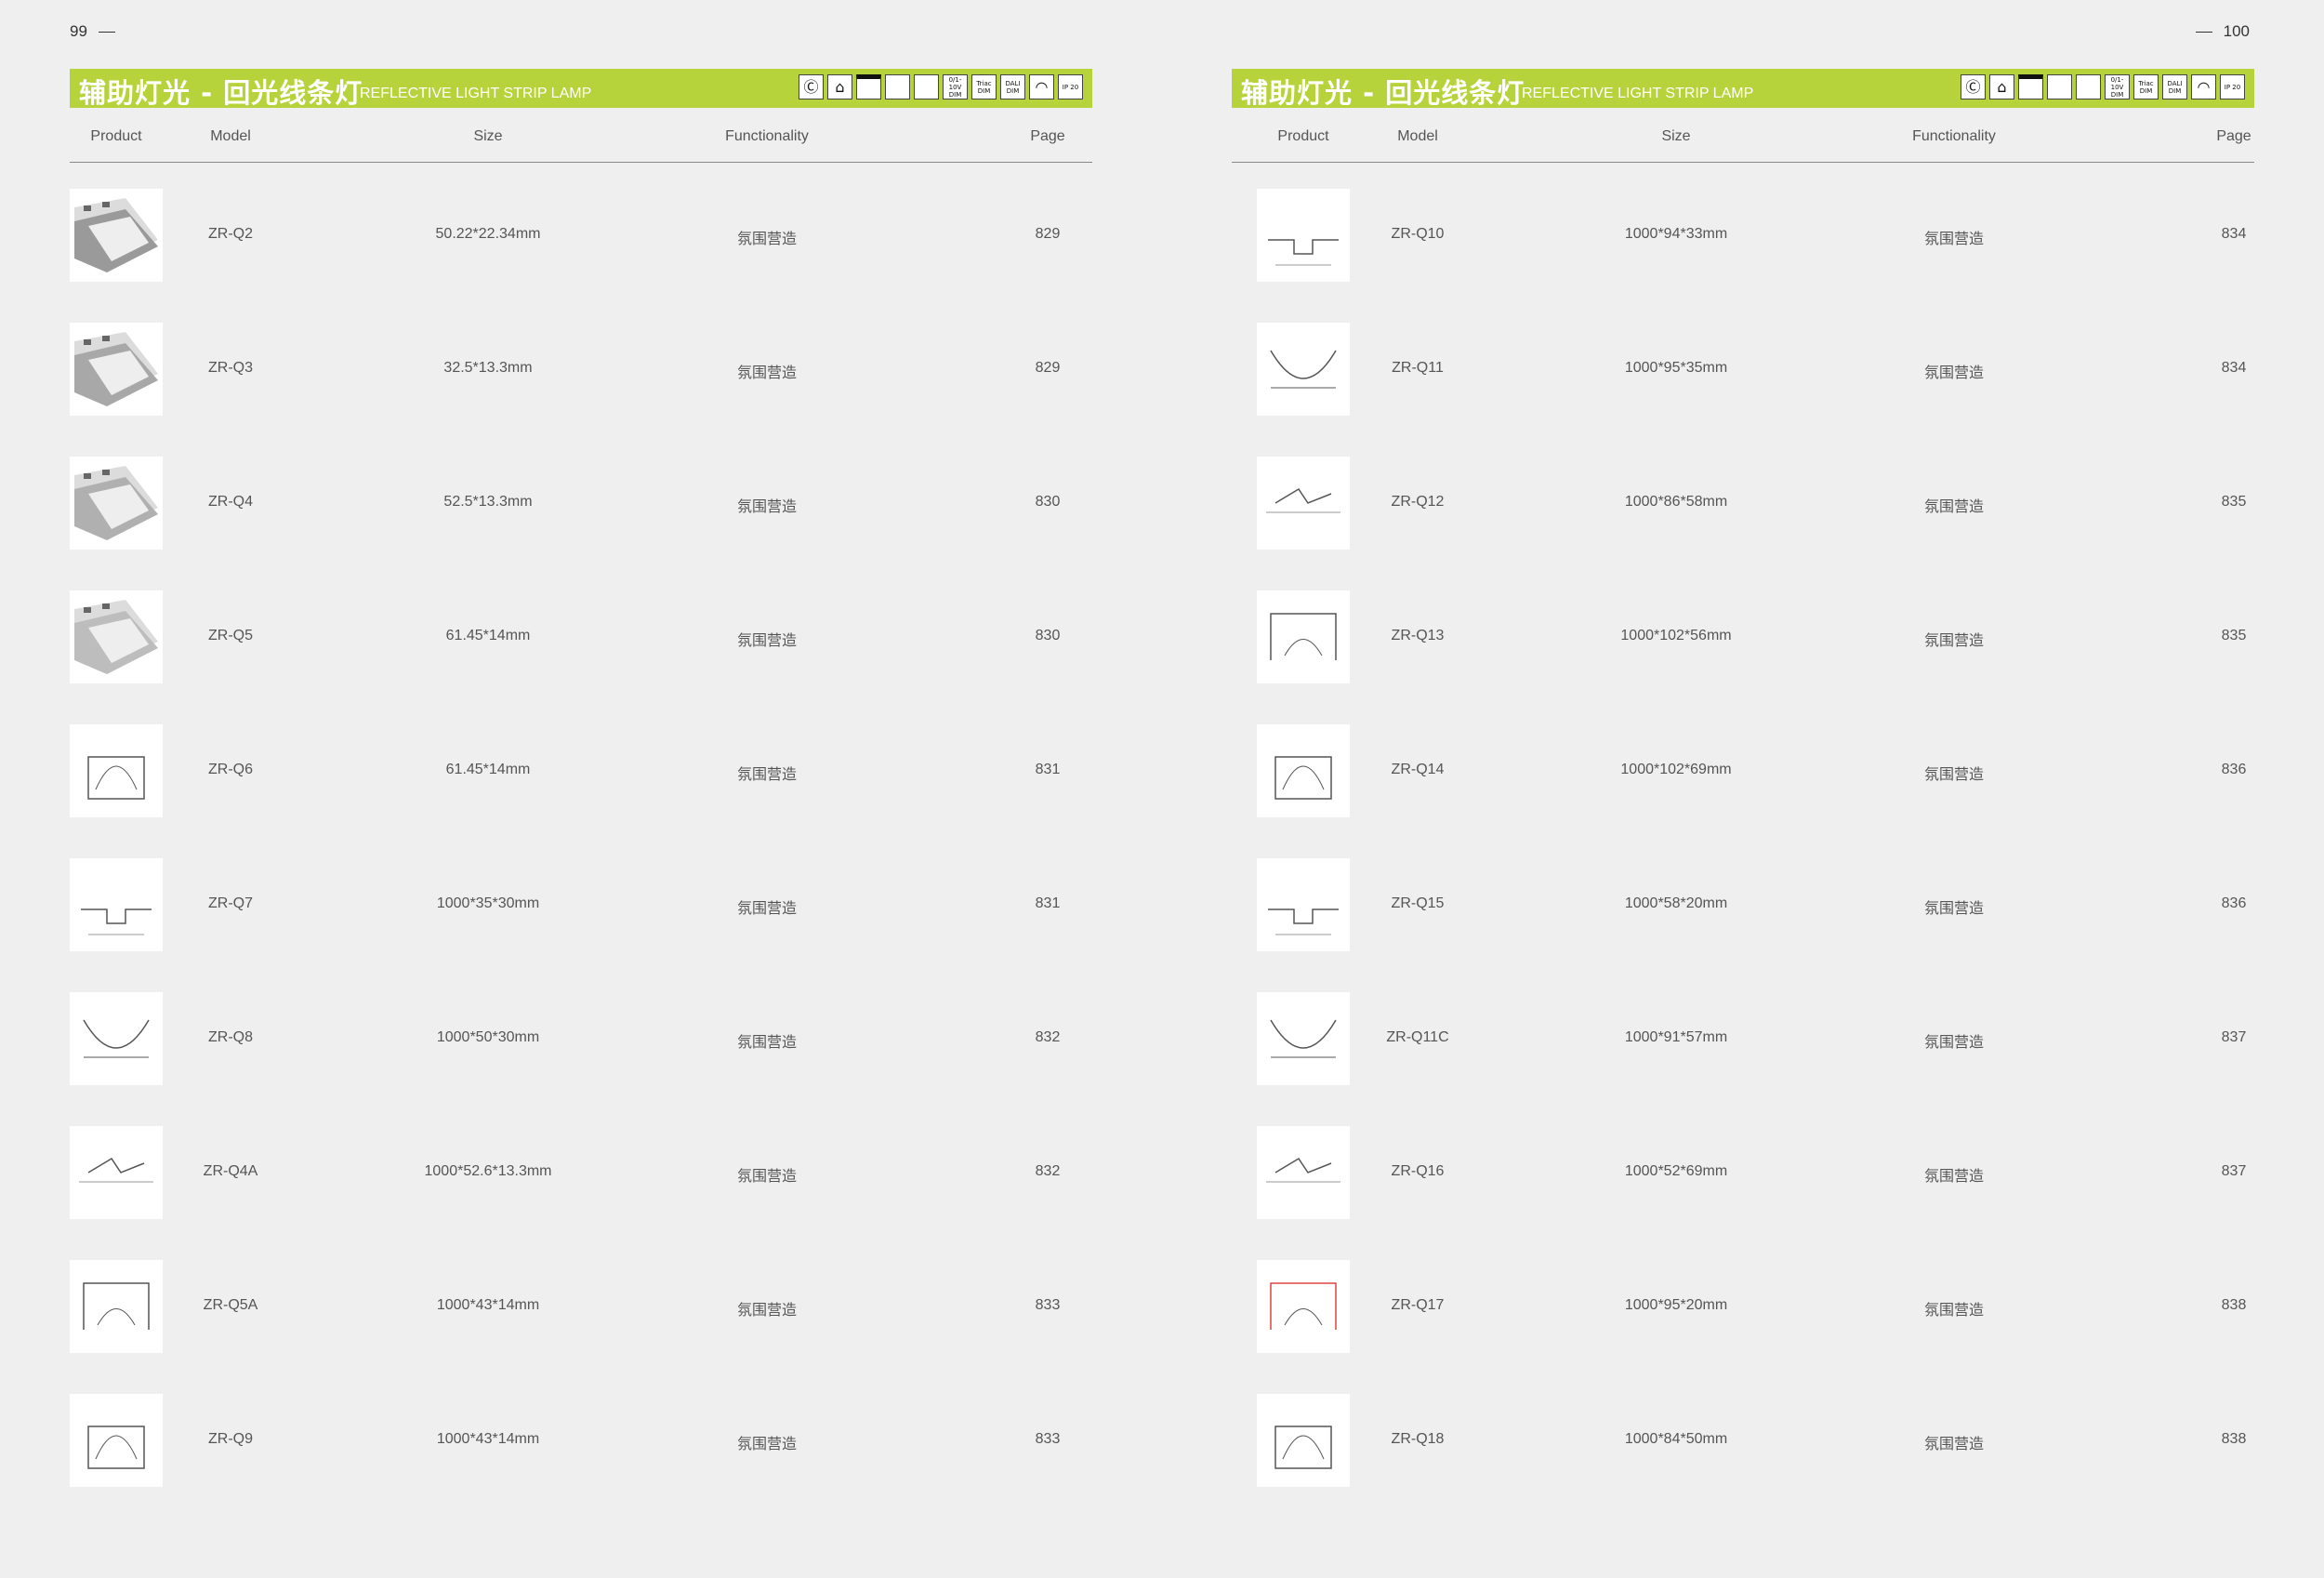  What do you see at coordinates (1676, 903) in the screenshot?
I see `cell-size: 1000*58*20mm` at bounding box center [1676, 903].